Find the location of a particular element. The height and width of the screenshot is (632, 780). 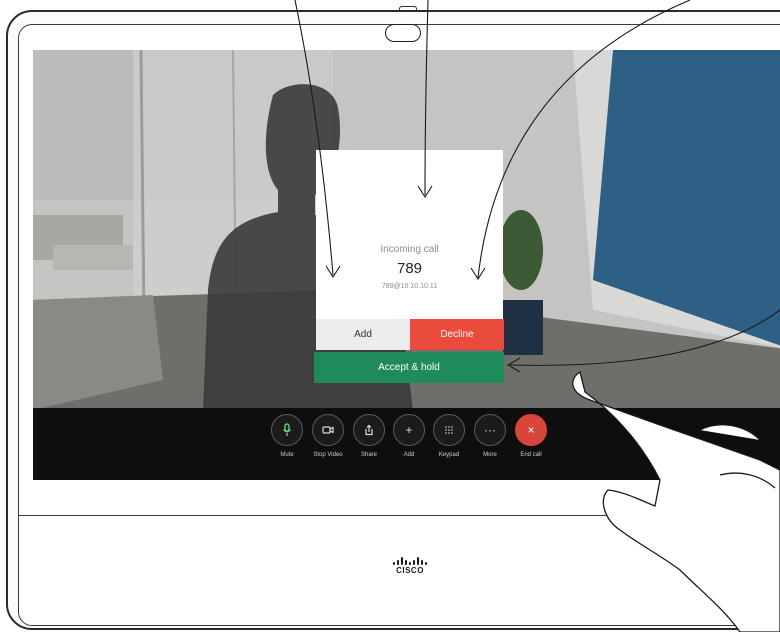

more-label: More is located at coordinates (490, 455).